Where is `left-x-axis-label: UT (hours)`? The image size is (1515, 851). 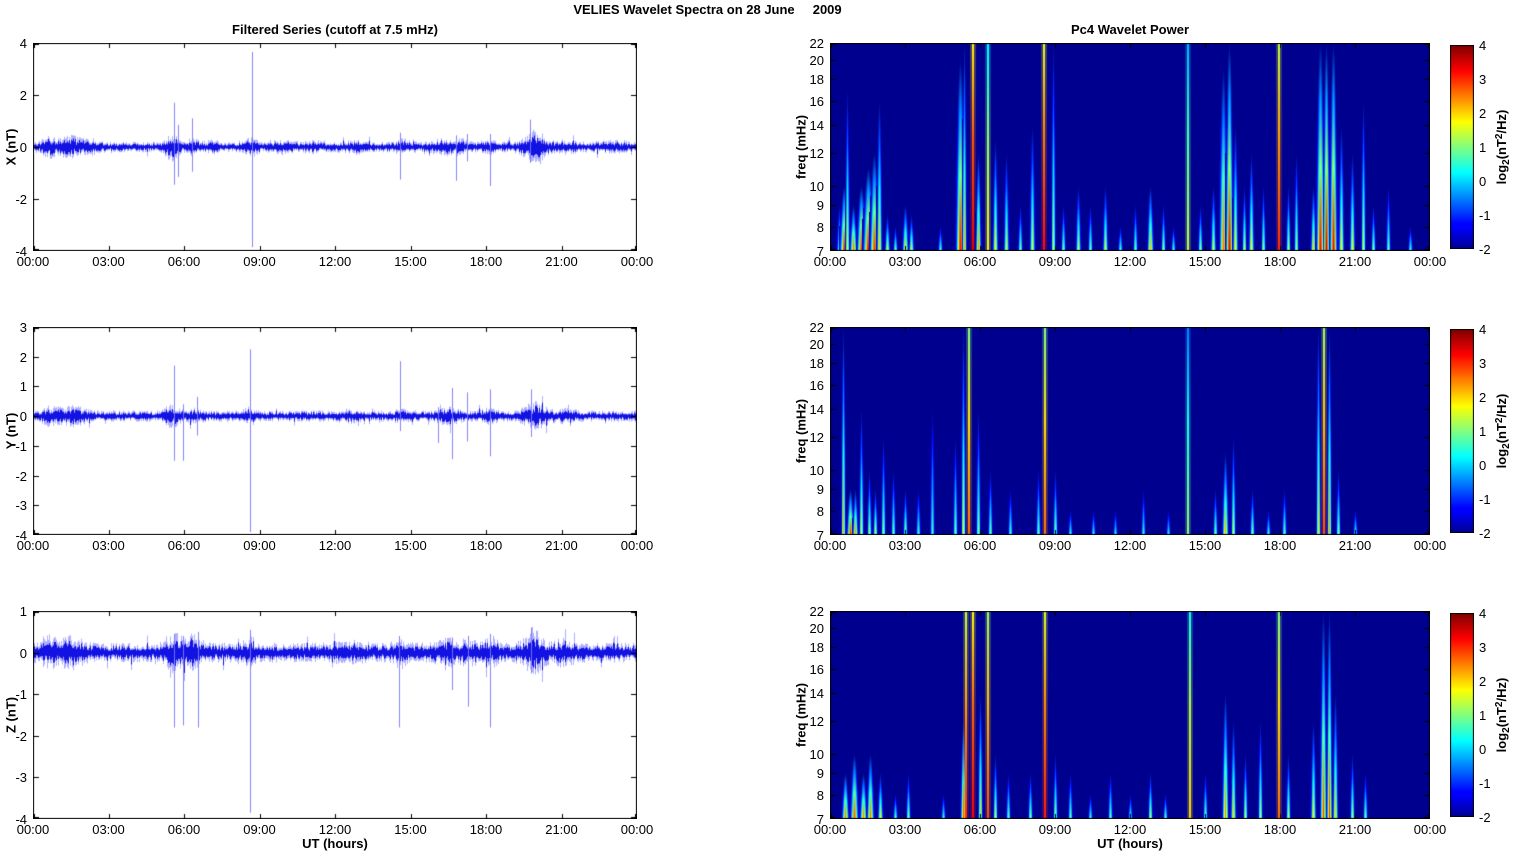 left-x-axis-label: UT (hours) is located at coordinates (335, 843).